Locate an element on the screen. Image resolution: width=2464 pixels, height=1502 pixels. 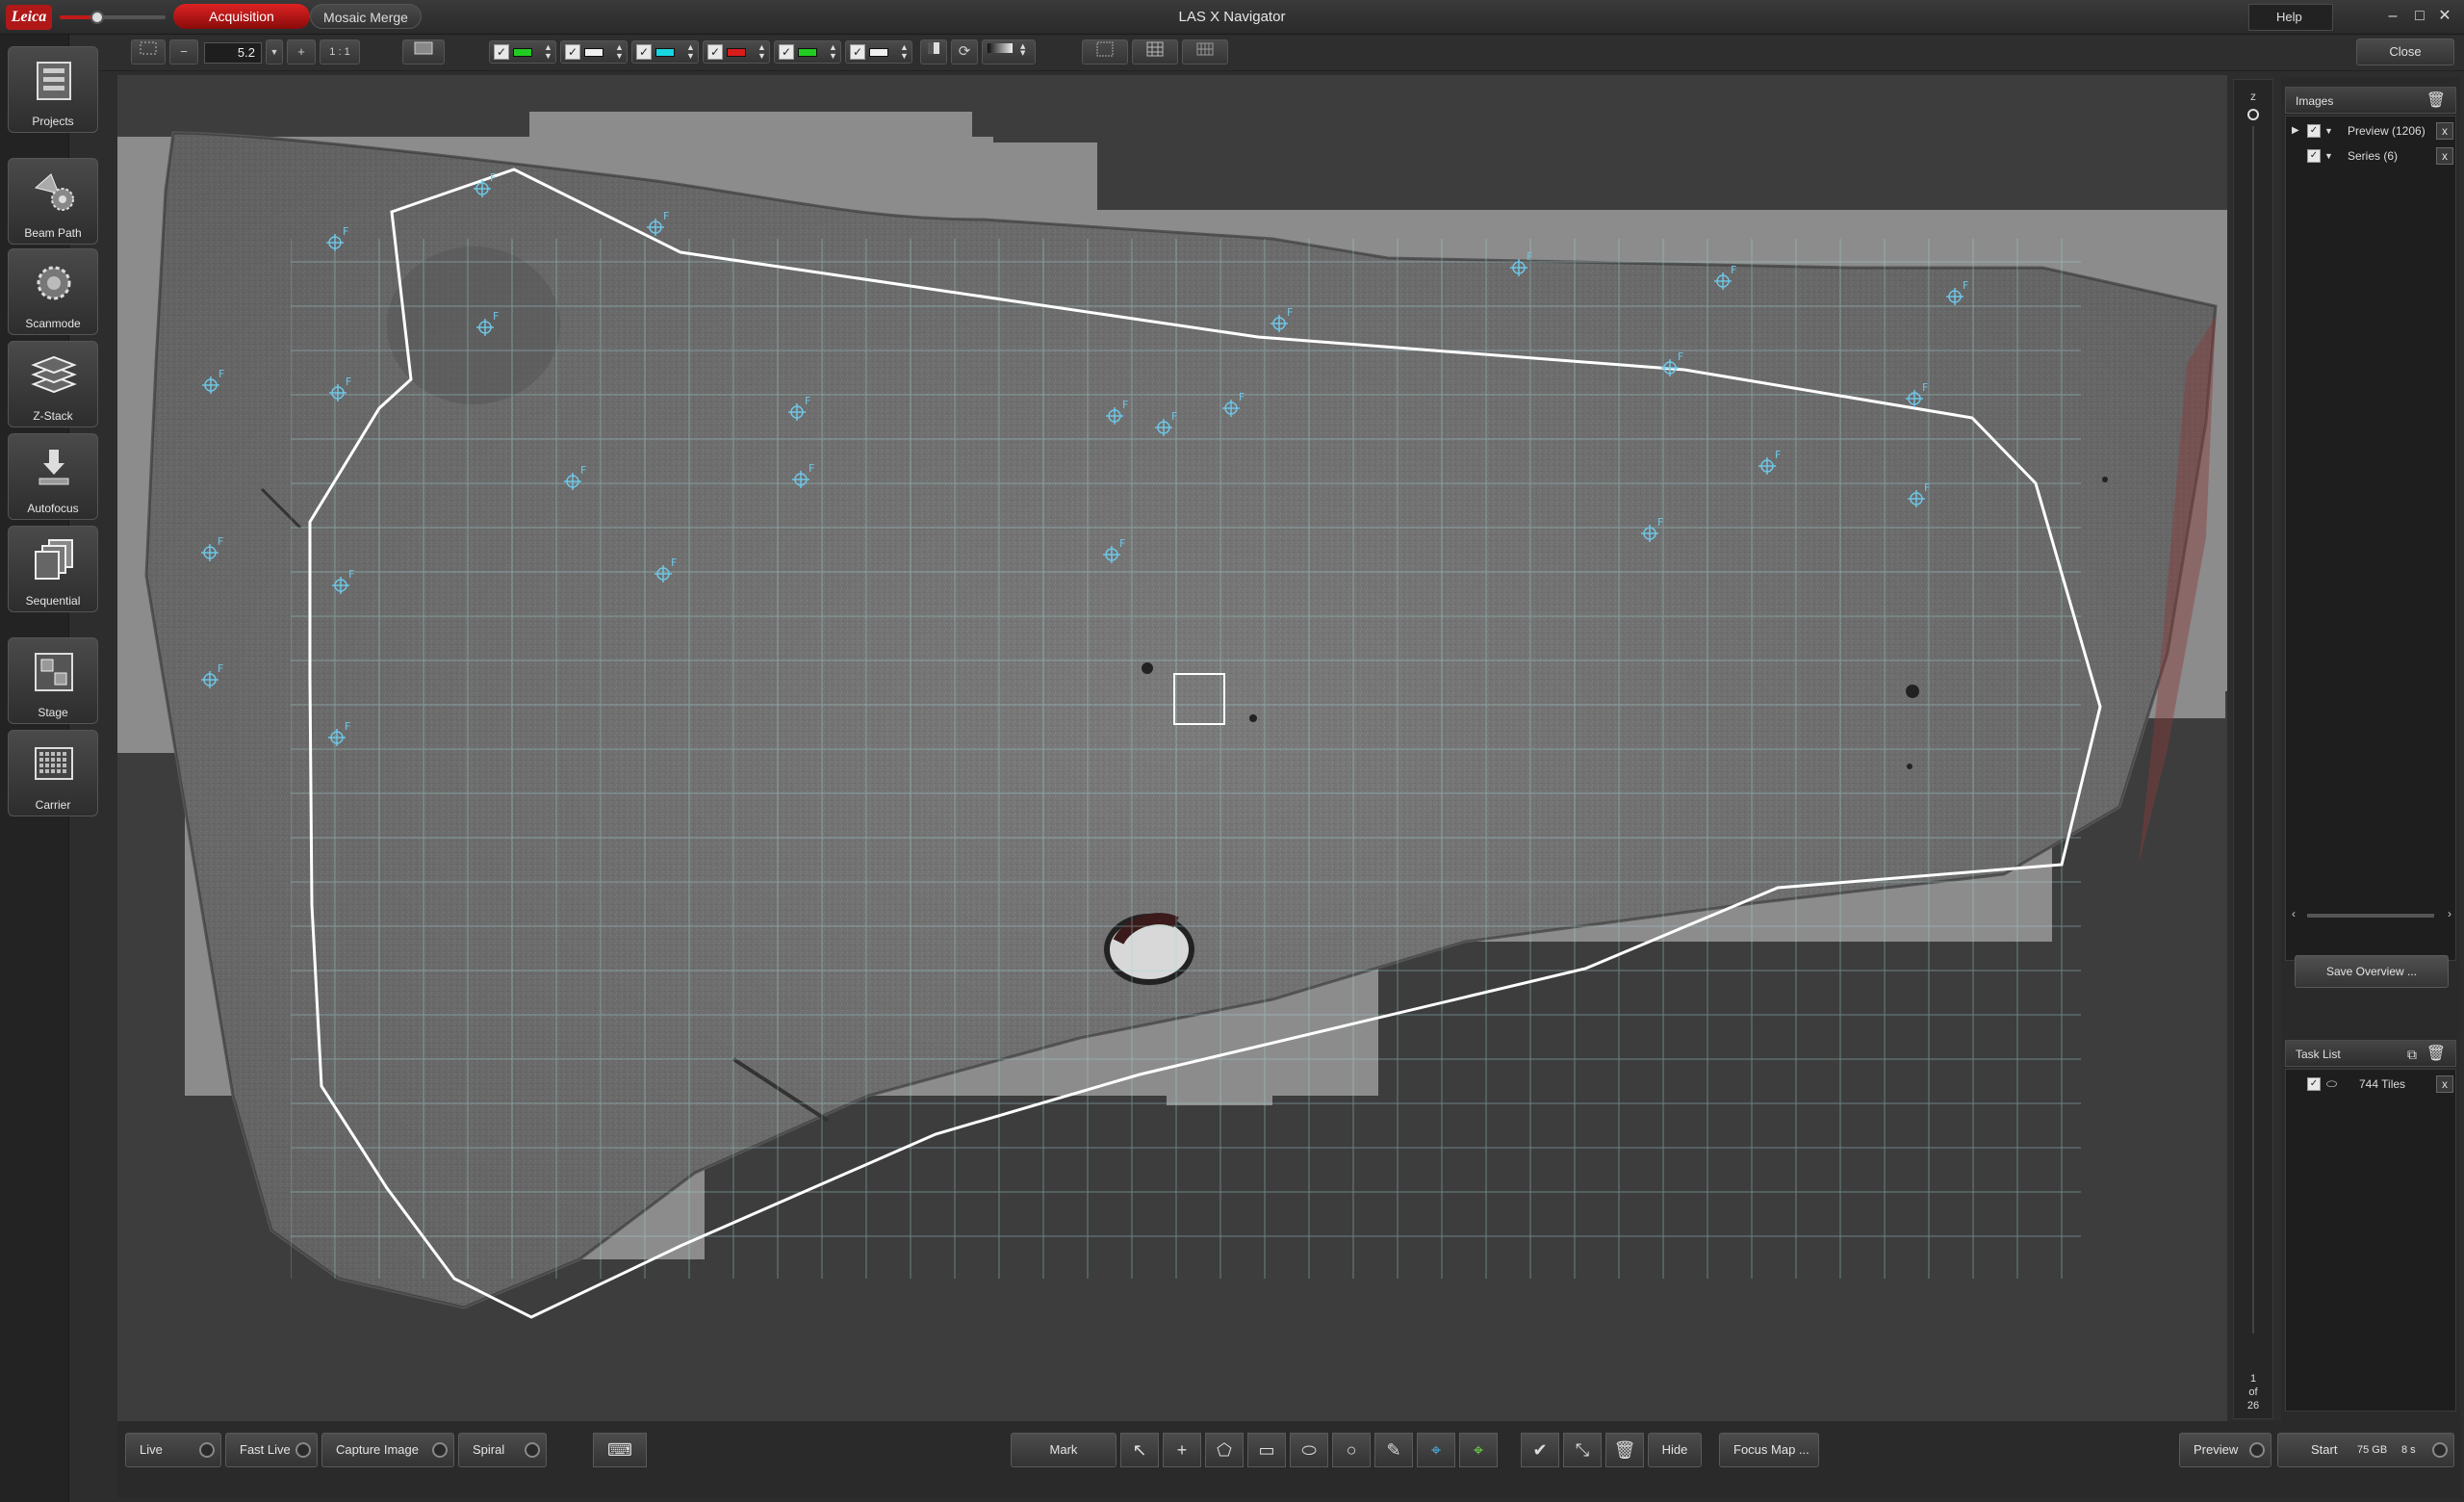
sidebar-label: Projects is located at coordinates (53, 121).